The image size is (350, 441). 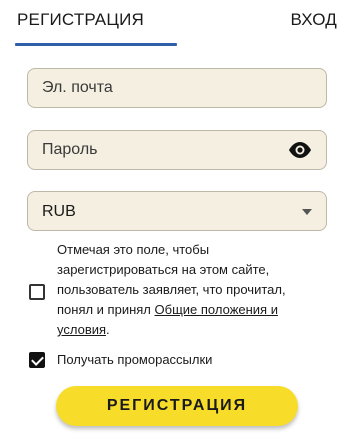 I want to click on password-field, so click(x=177, y=150).